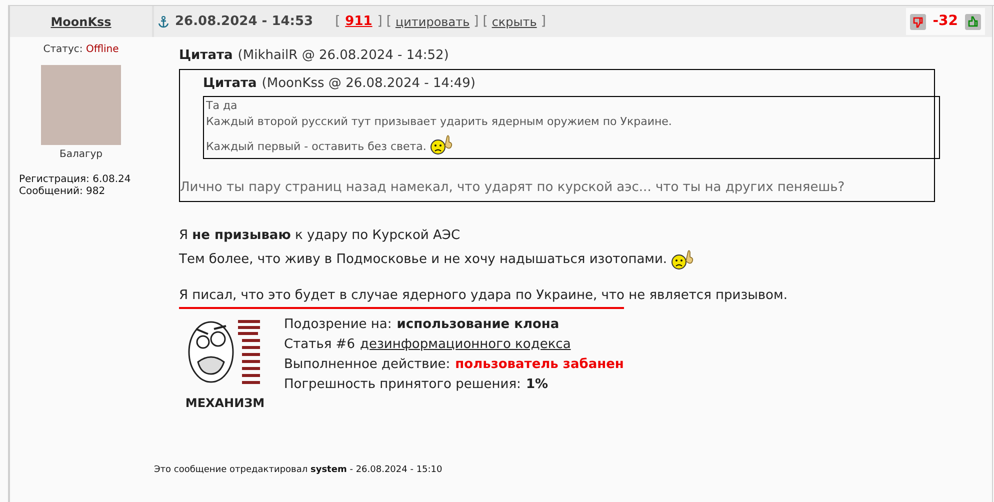  What do you see at coordinates (222, 106) in the screenshot?
I see `quote-line: Та да` at bounding box center [222, 106].